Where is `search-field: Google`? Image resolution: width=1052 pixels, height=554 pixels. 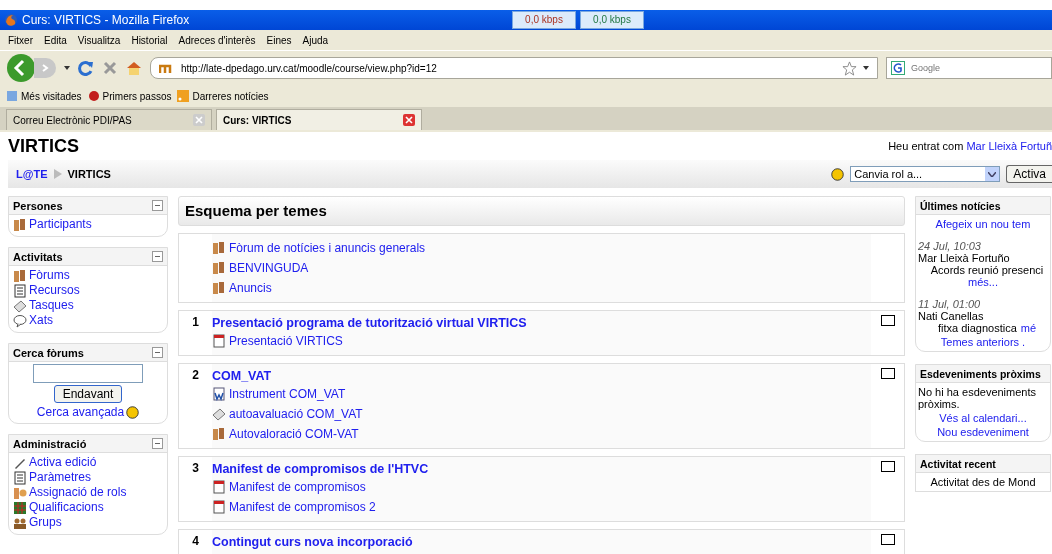 search-field: Google is located at coordinates (969, 68).